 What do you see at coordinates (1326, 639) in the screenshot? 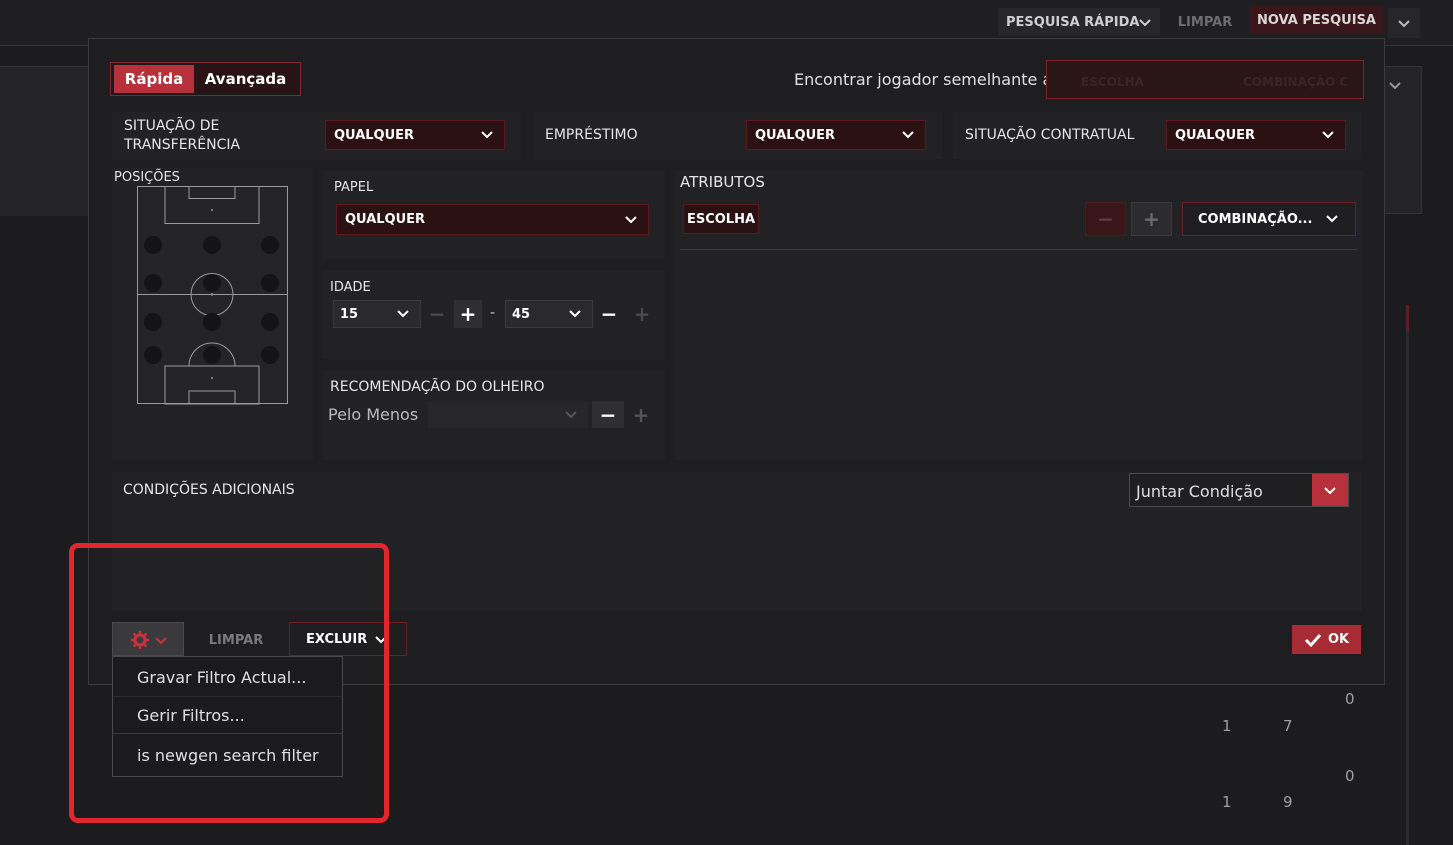
I see `ok-button: OK` at bounding box center [1326, 639].